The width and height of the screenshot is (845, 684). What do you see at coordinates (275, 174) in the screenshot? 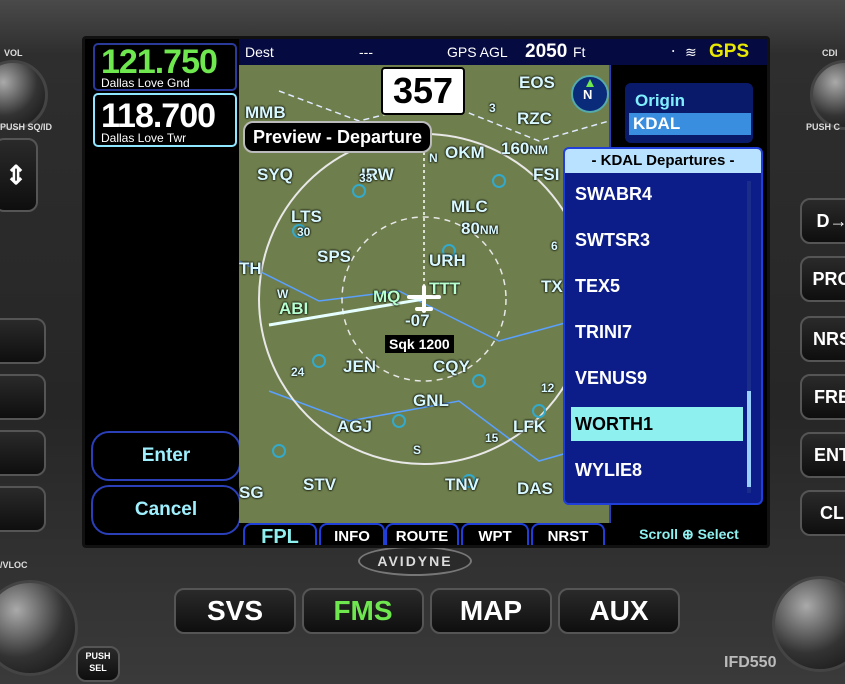
I see `map-label-syq: SYQ` at bounding box center [275, 174].